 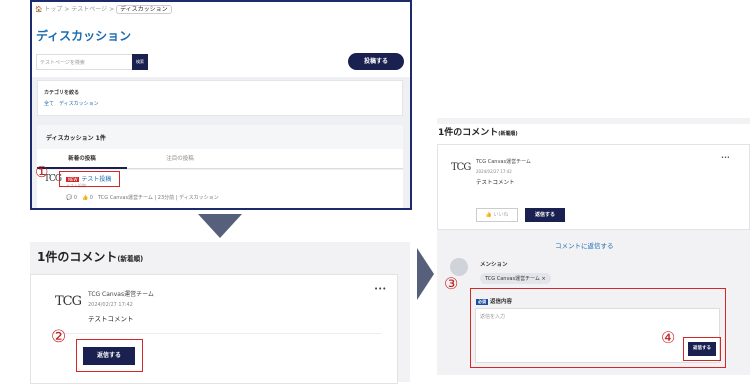 What do you see at coordinates (501, 302) in the screenshot?
I see `content-label-text: 返信内容` at bounding box center [501, 302].